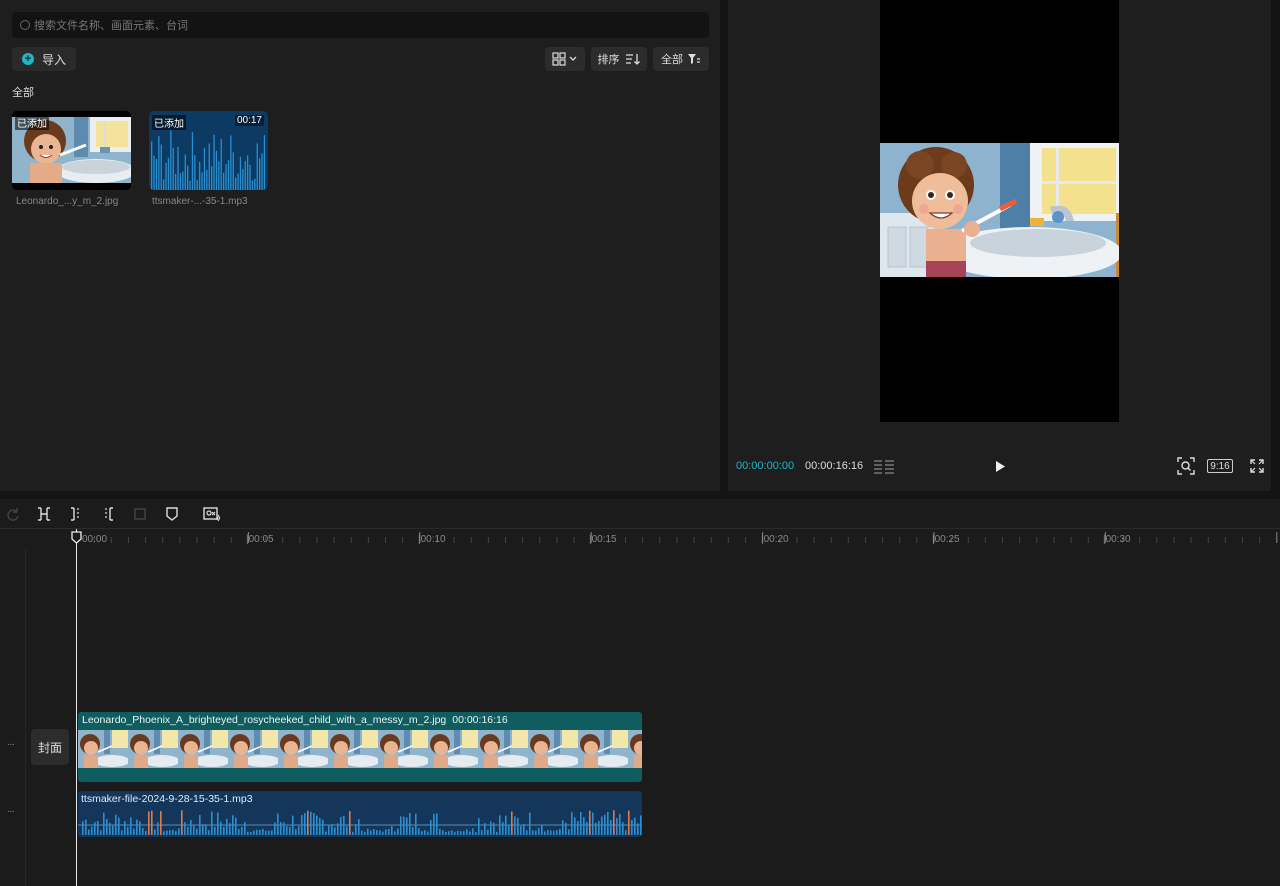 Image resolution: width=1280 pixels, height=886 pixels. Describe the element at coordinates (11, 811) in the screenshot. I see `audio-track-more-icon: ···` at that location.